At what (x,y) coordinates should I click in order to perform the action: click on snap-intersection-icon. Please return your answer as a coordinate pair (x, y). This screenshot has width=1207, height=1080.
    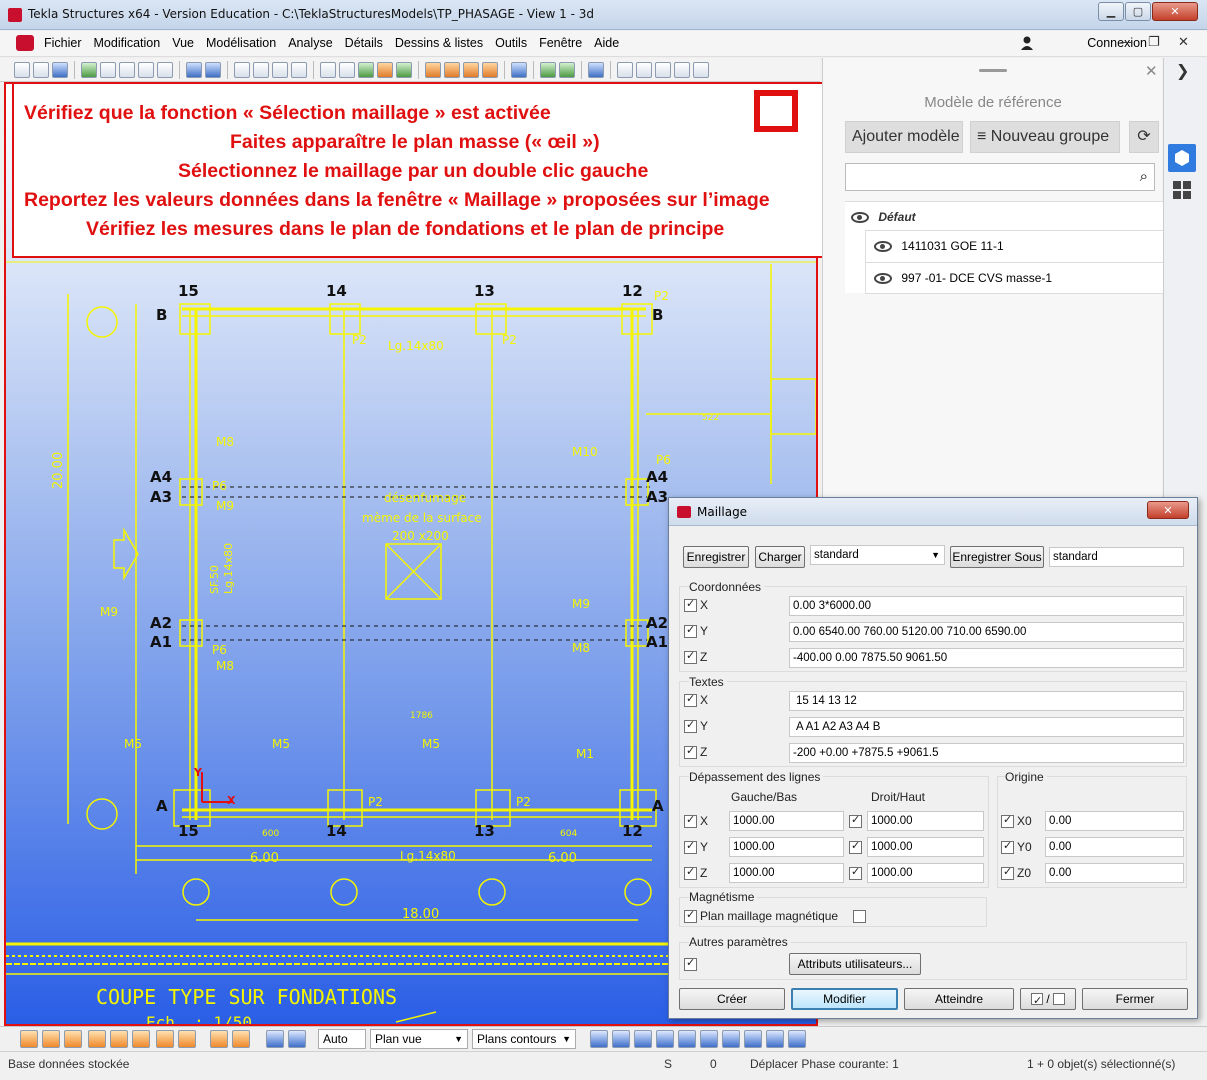
    Looking at the image, I should click on (665, 1039).